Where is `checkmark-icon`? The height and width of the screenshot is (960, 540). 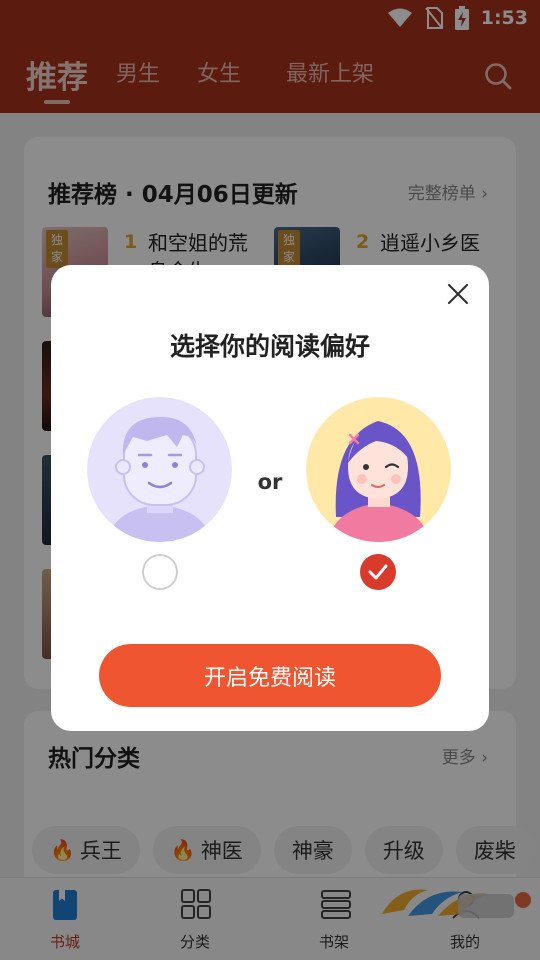
checkmark-icon is located at coordinates (378, 572).